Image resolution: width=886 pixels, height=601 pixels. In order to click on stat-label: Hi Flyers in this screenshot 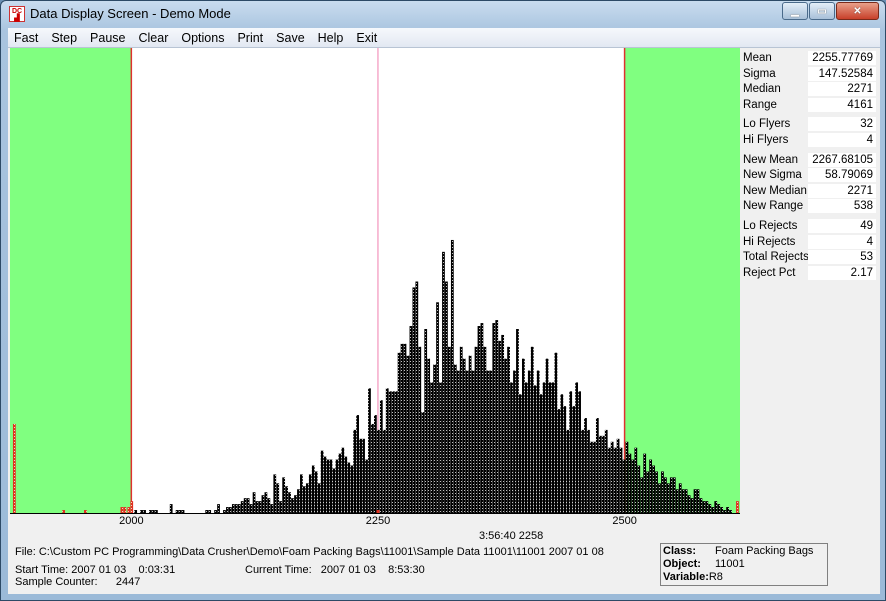, I will do `click(766, 139)`.